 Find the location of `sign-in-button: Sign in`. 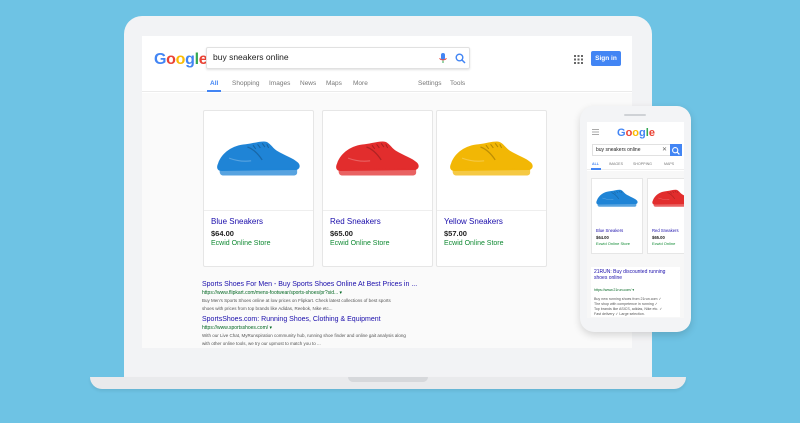

sign-in-button: Sign in is located at coordinates (606, 58).